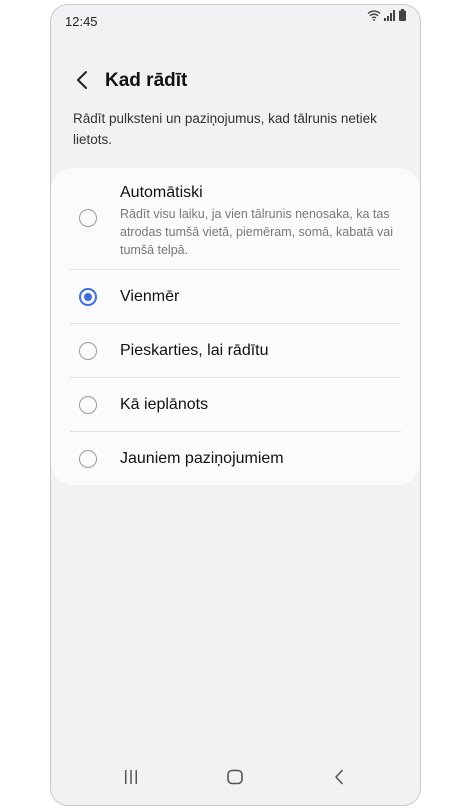 This screenshot has height=810, width=470. What do you see at coordinates (88, 297) in the screenshot?
I see `radio-always` at bounding box center [88, 297].